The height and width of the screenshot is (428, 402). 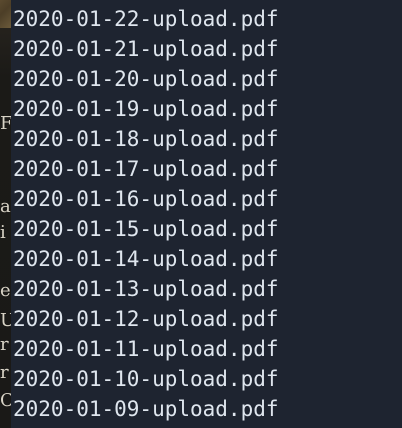 I want to click on file-item: 2020-01-18-upload.pdf, so click(x=146, y=139).